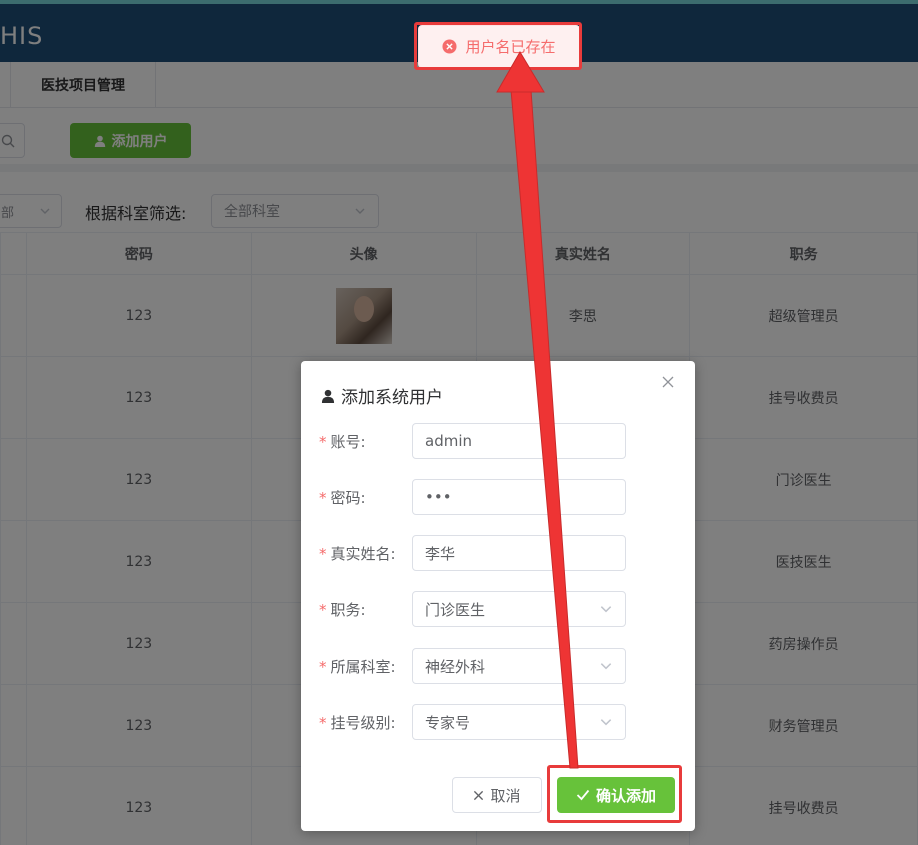 The height and width of the screenshot is (845, 918). I want to click on form-input: admin, so click(519, 441).